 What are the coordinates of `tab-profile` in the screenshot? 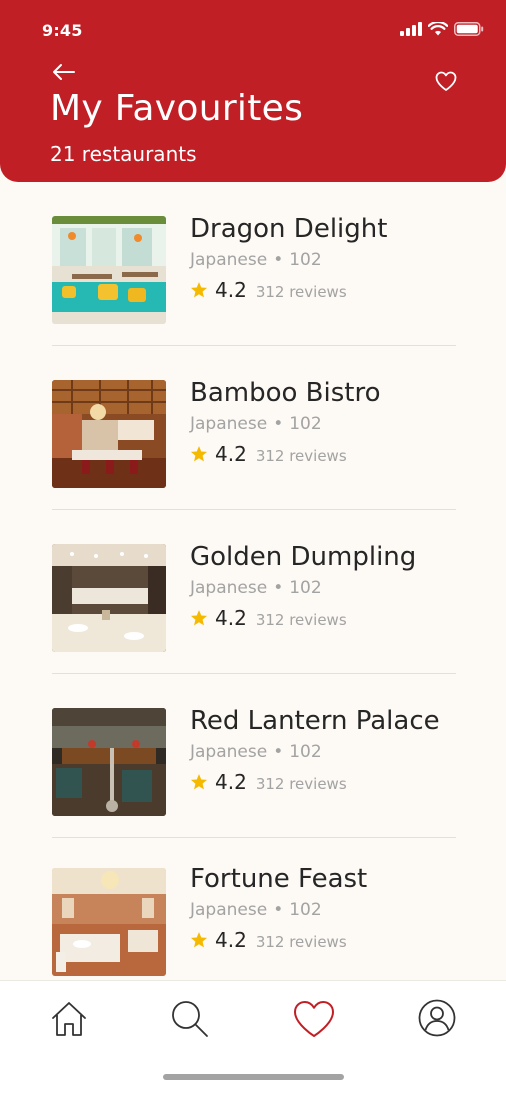 It's located at (438, 1019).